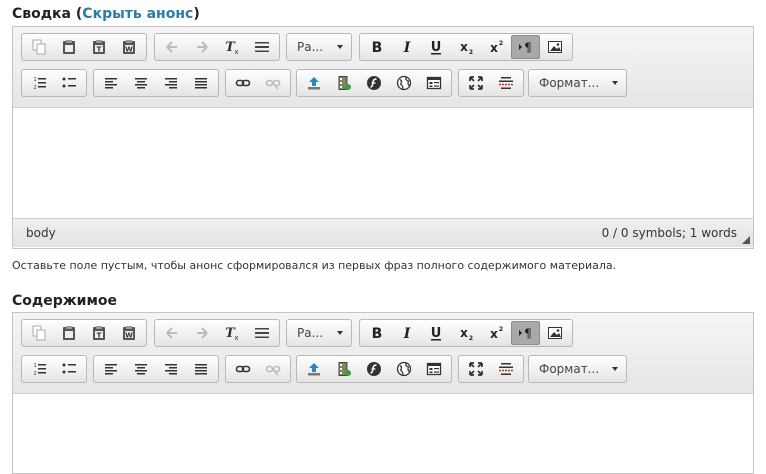 Image resolution: width=766 pixels, height=474 pixels. I want to click on svg-text: U, so click(436, 333).